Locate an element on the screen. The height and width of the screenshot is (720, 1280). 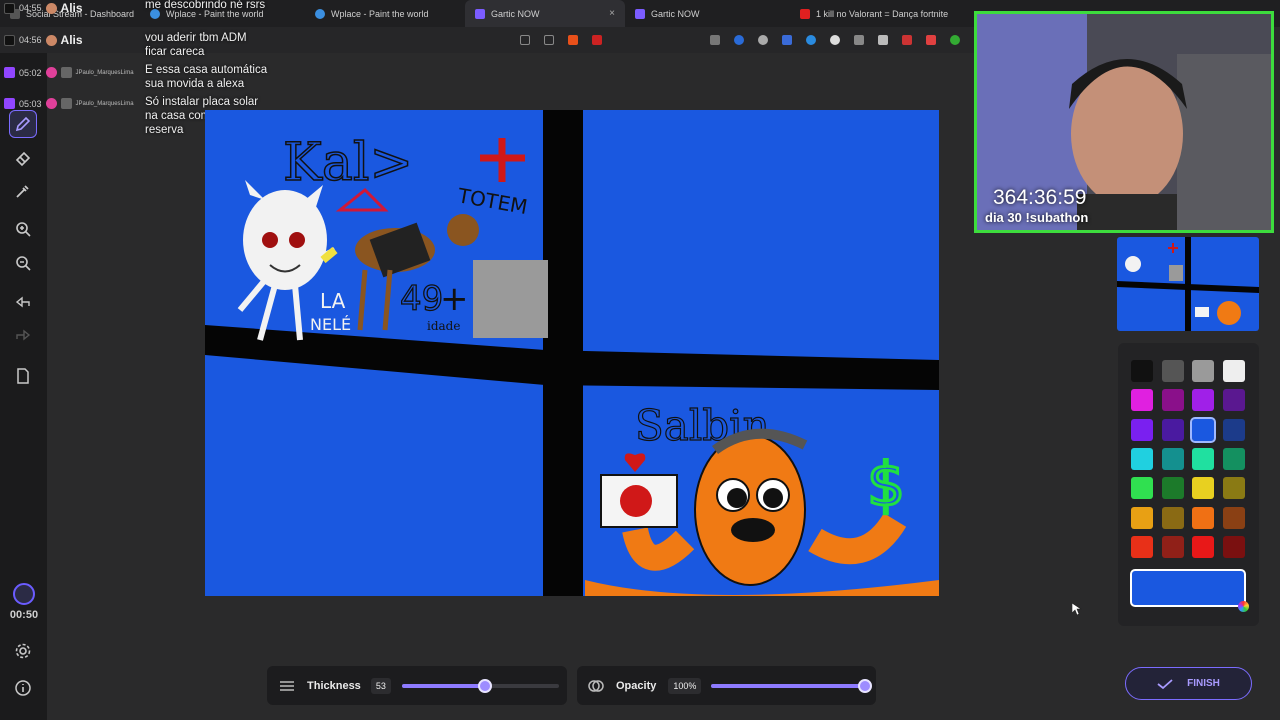
tool-rail: 00:50 is located at coordinates (23, 386).